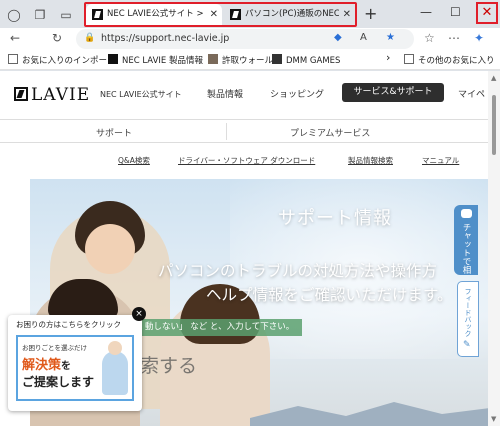 The image size is (500, 426). What do you see at coordinates (388, 57) in the screenshot?
I see `favorites-more-button: ›` at bounding box center [388, 57].